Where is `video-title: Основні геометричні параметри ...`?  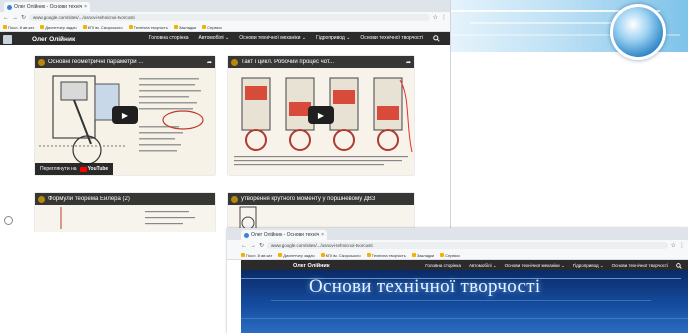 video-title: Основні геометричні параметри ... is located at coordinates (95, 62).